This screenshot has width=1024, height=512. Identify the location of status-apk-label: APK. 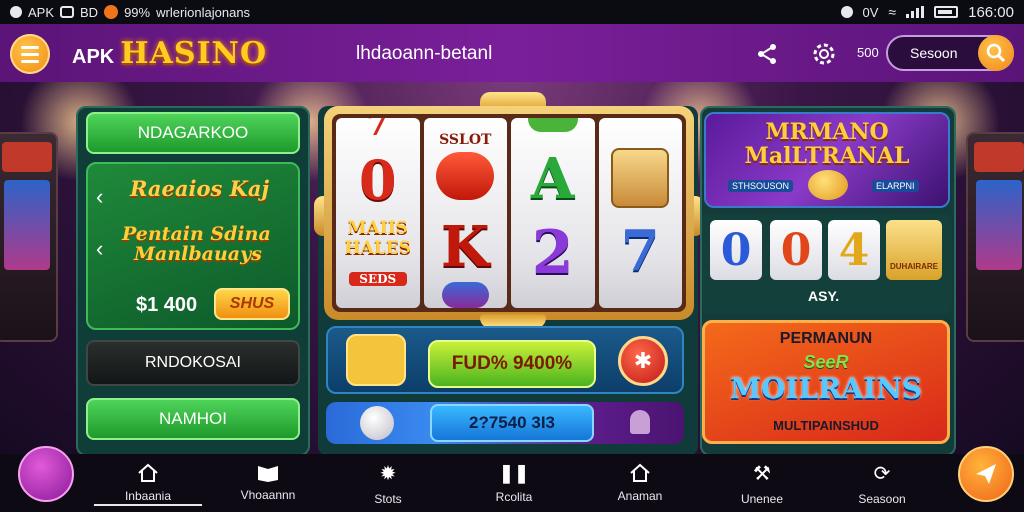
(41, 12).